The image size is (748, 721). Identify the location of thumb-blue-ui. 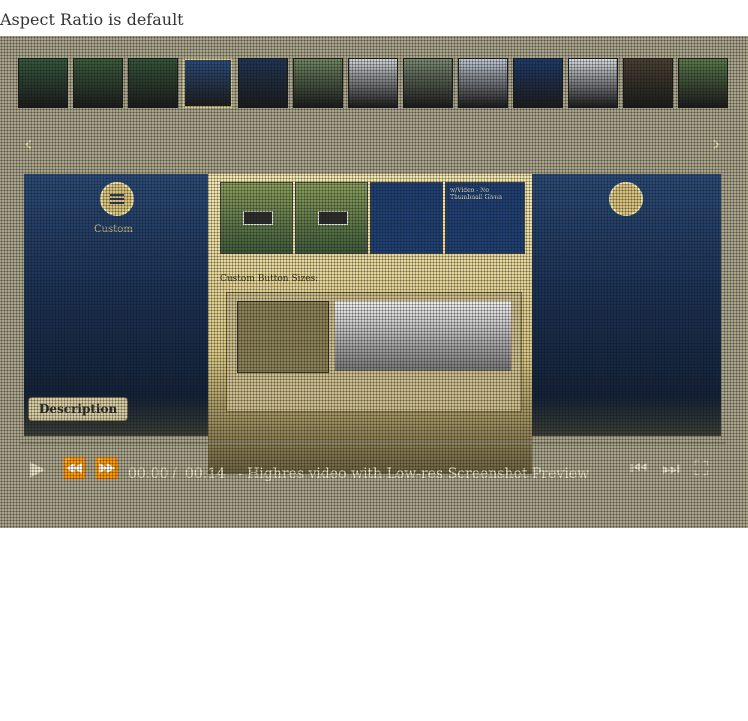
(208, 83).